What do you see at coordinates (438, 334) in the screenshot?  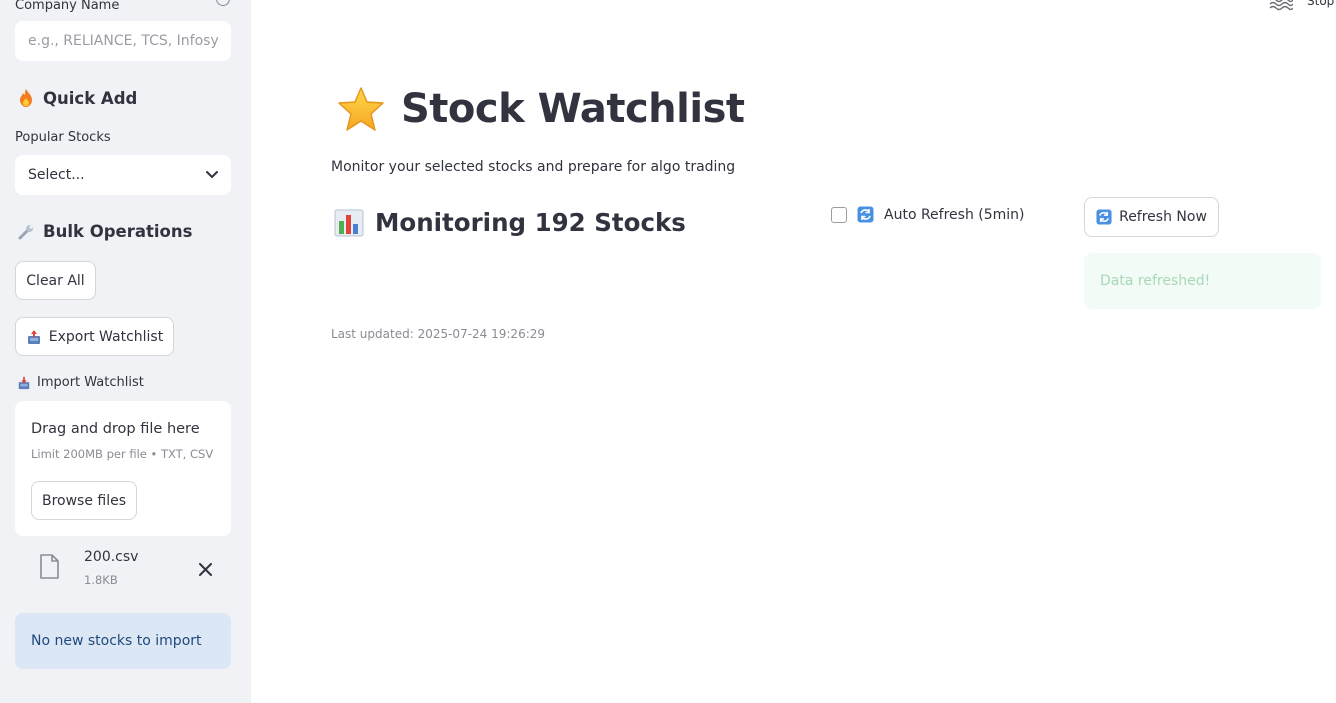 I see `last-updated-text: Last updated: 2025-07-24 19:26:29` at bounding box center [438, 334].